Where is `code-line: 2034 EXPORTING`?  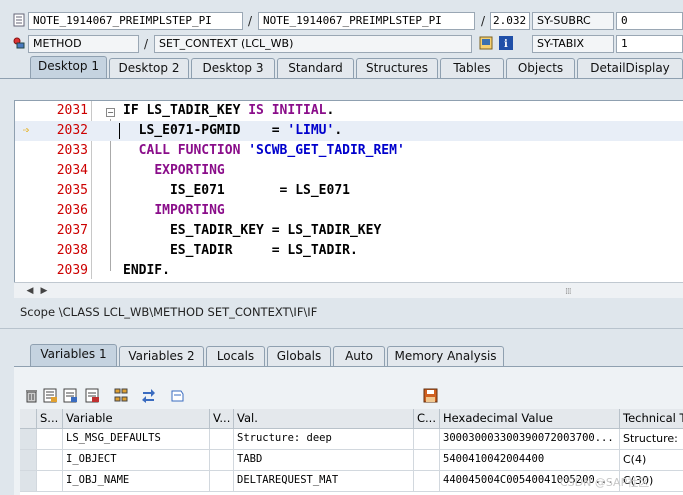
code-line: 2034 EXPORTING is located at coordinates (349, 171).